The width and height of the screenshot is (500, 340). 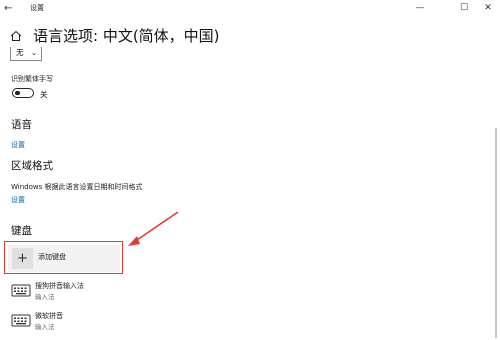 I want to click on keyboard-heading: 键盘, so click(x=21, y=231).